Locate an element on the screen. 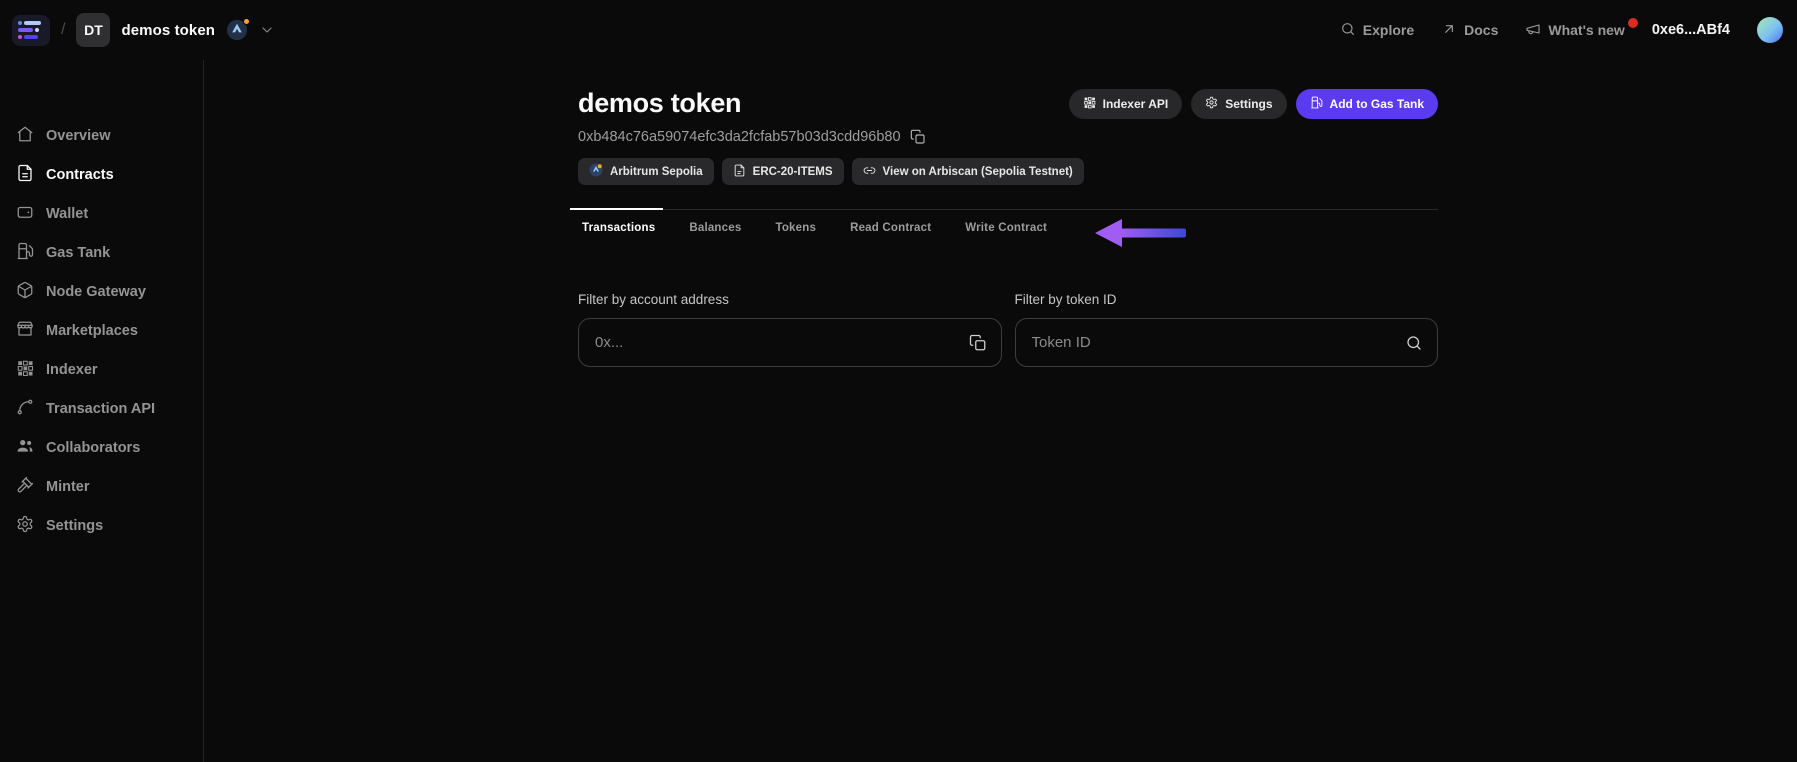 The height and width of the screenshot is (762, 1797). sidebar-item-label: Wallet is located at coordinates (67, 213).